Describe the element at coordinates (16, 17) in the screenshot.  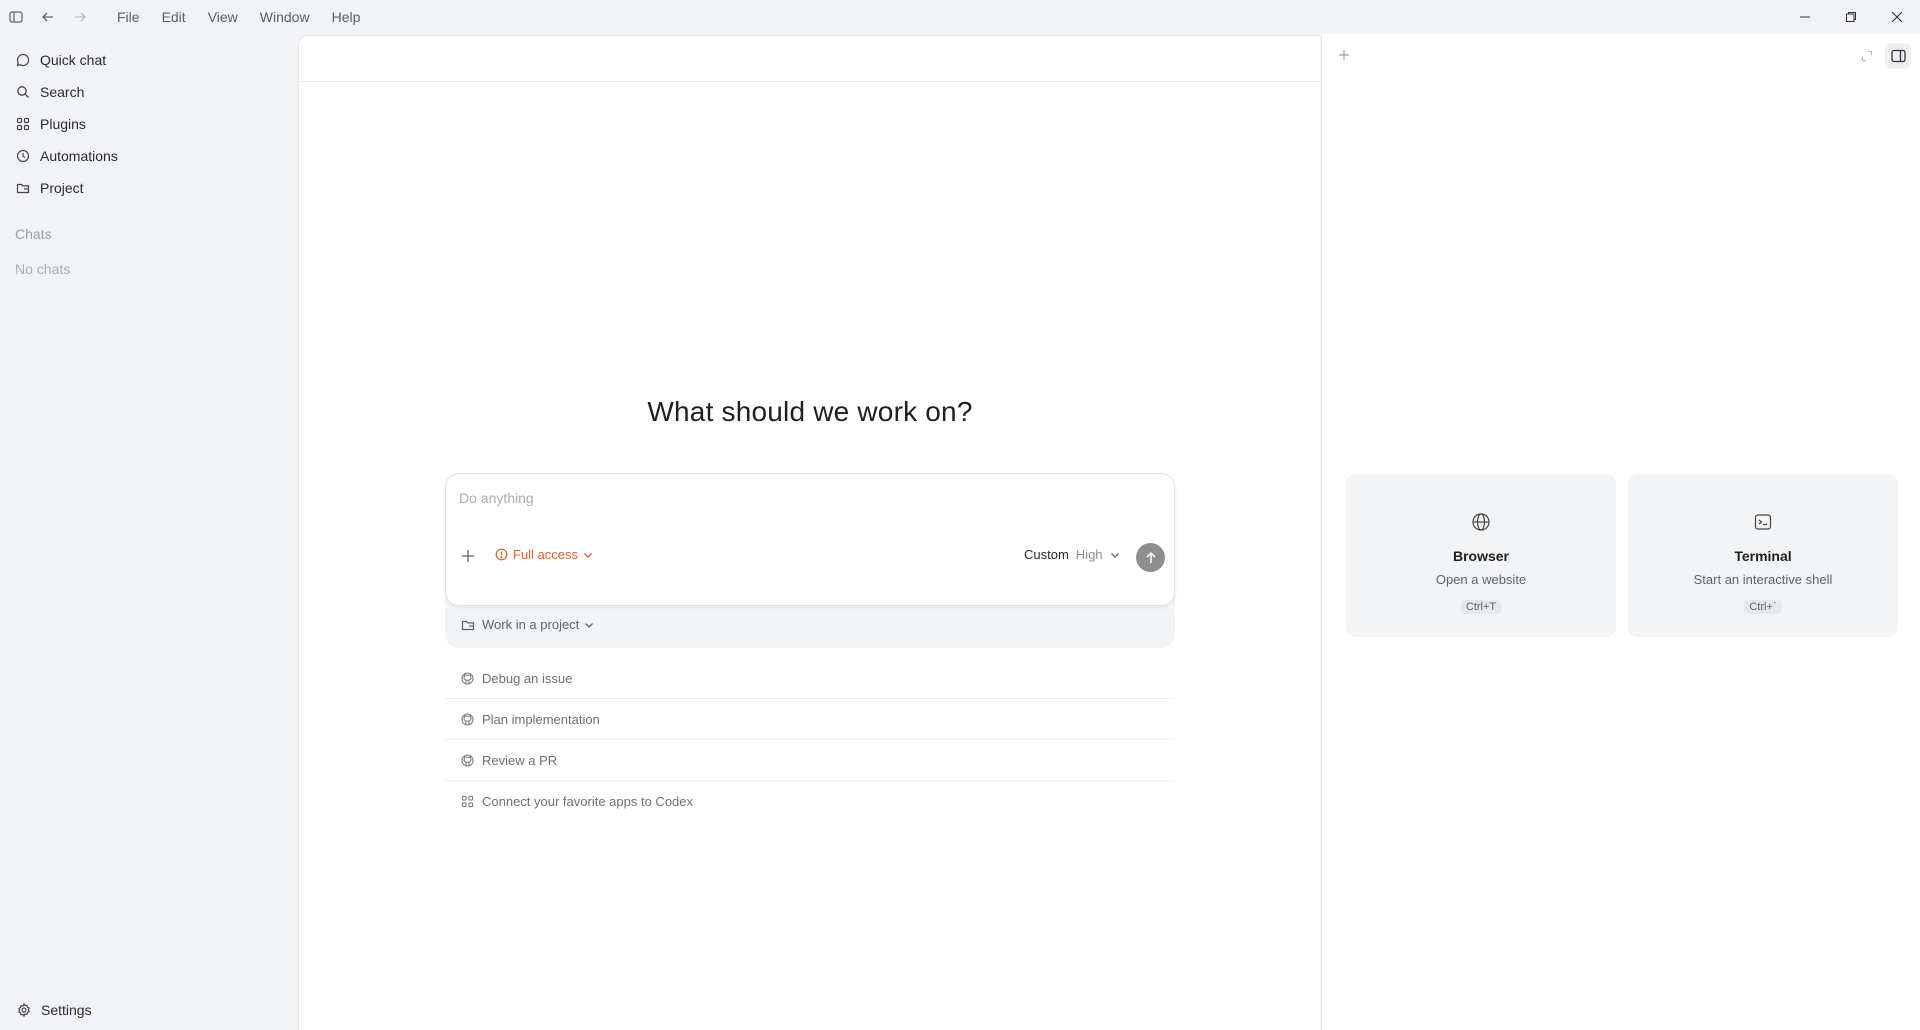
I see `sidebar-toggle-icon` at that location.